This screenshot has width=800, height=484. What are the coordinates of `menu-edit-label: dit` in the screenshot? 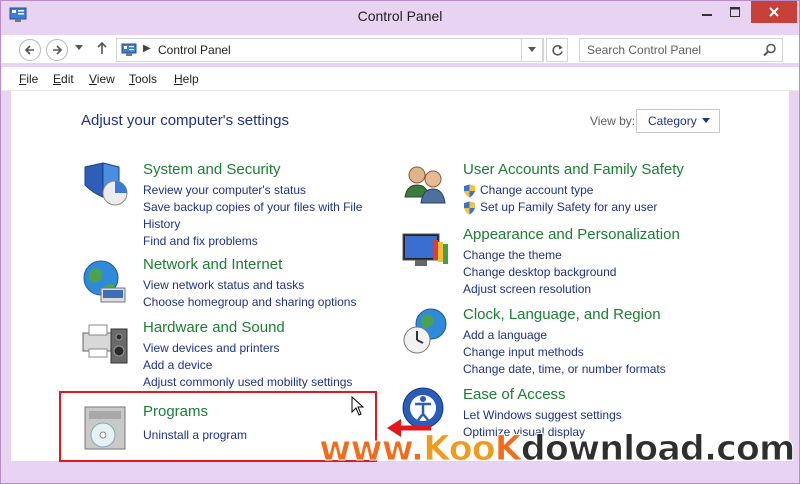 It's located at (67, 79).